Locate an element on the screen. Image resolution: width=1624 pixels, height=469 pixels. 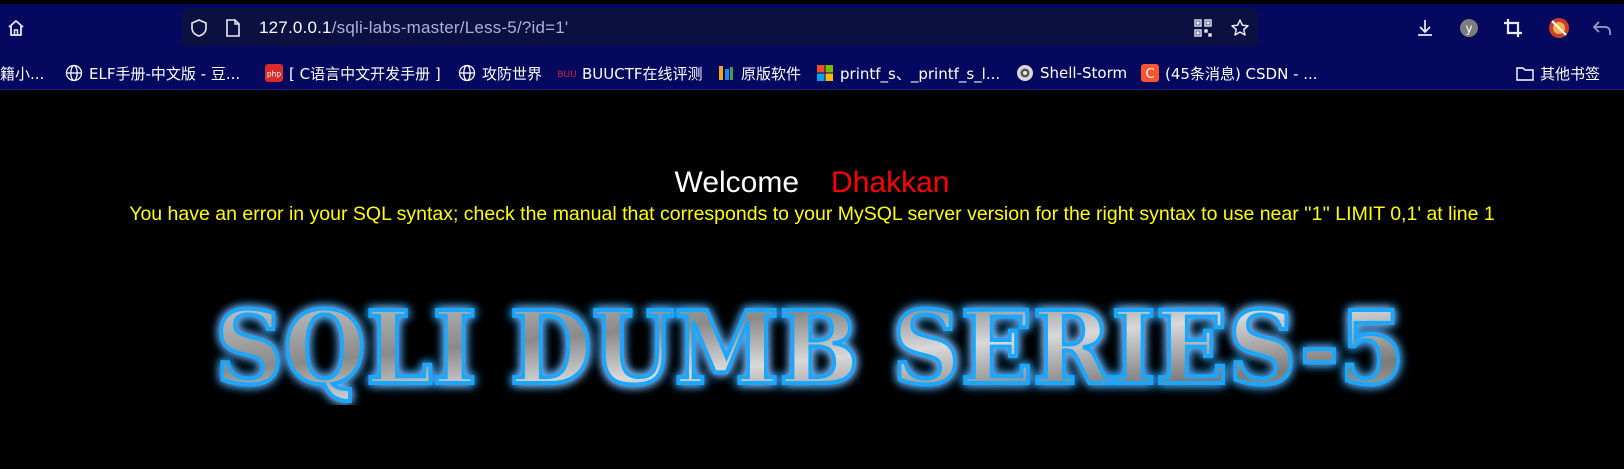
svg-text: C is located at coordinates (1149, 74).